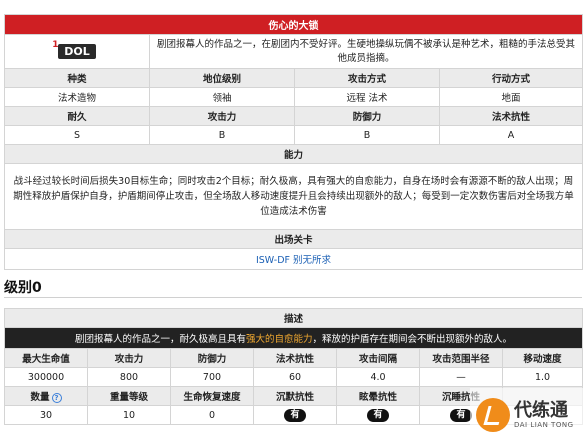 This screenshot has height=443, width=586. I want to click on watermark: 代练通 DAI LIAN TONG, so click(527, 415).